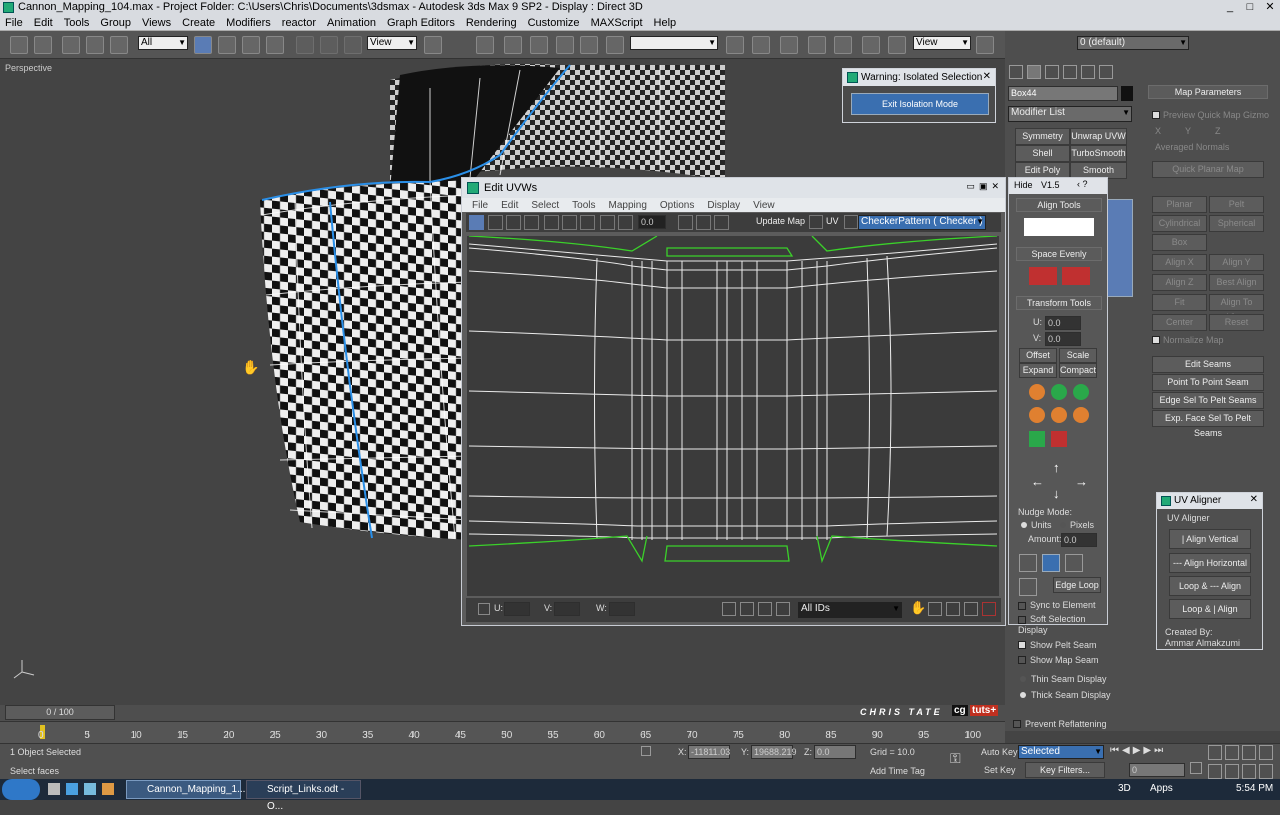 This screenshot has height=815, width=1280. What do you see at coordinates (1208, 169) in the screenshot?
I see `quick-planar-button: Quick Planar Map` at bounding box center [1208, 169].